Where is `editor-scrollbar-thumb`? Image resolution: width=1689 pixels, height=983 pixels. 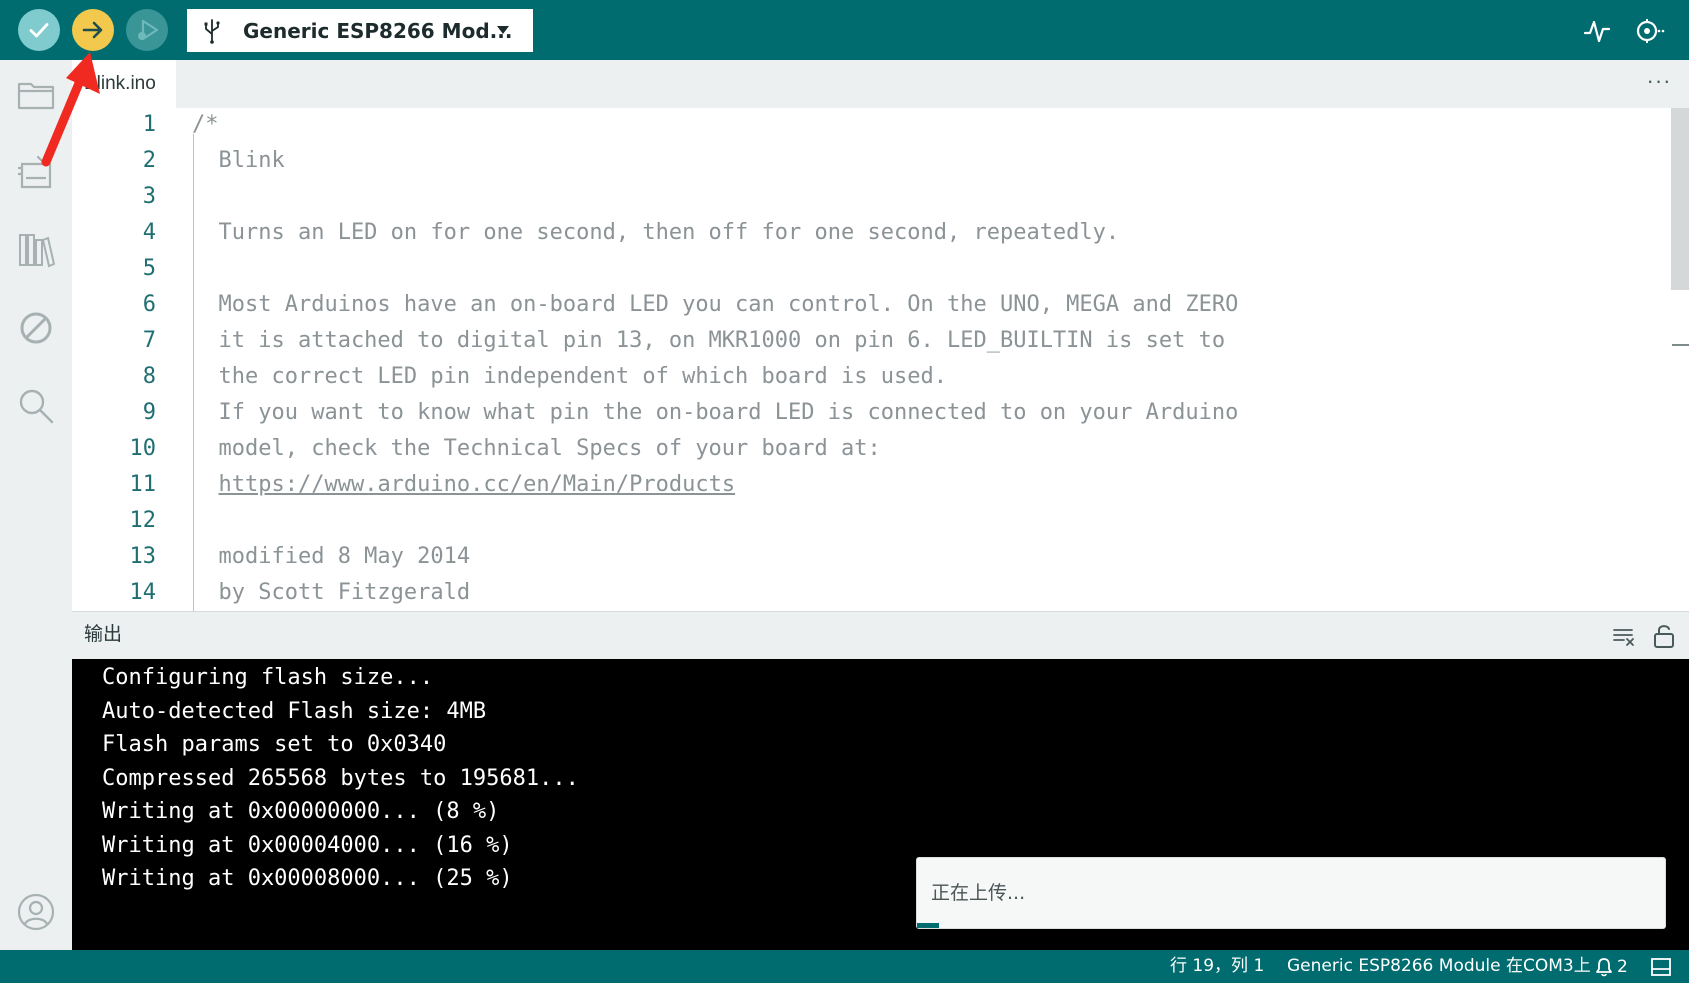
editor-scrollbar-thumb is located at coordinates (1680, 199).